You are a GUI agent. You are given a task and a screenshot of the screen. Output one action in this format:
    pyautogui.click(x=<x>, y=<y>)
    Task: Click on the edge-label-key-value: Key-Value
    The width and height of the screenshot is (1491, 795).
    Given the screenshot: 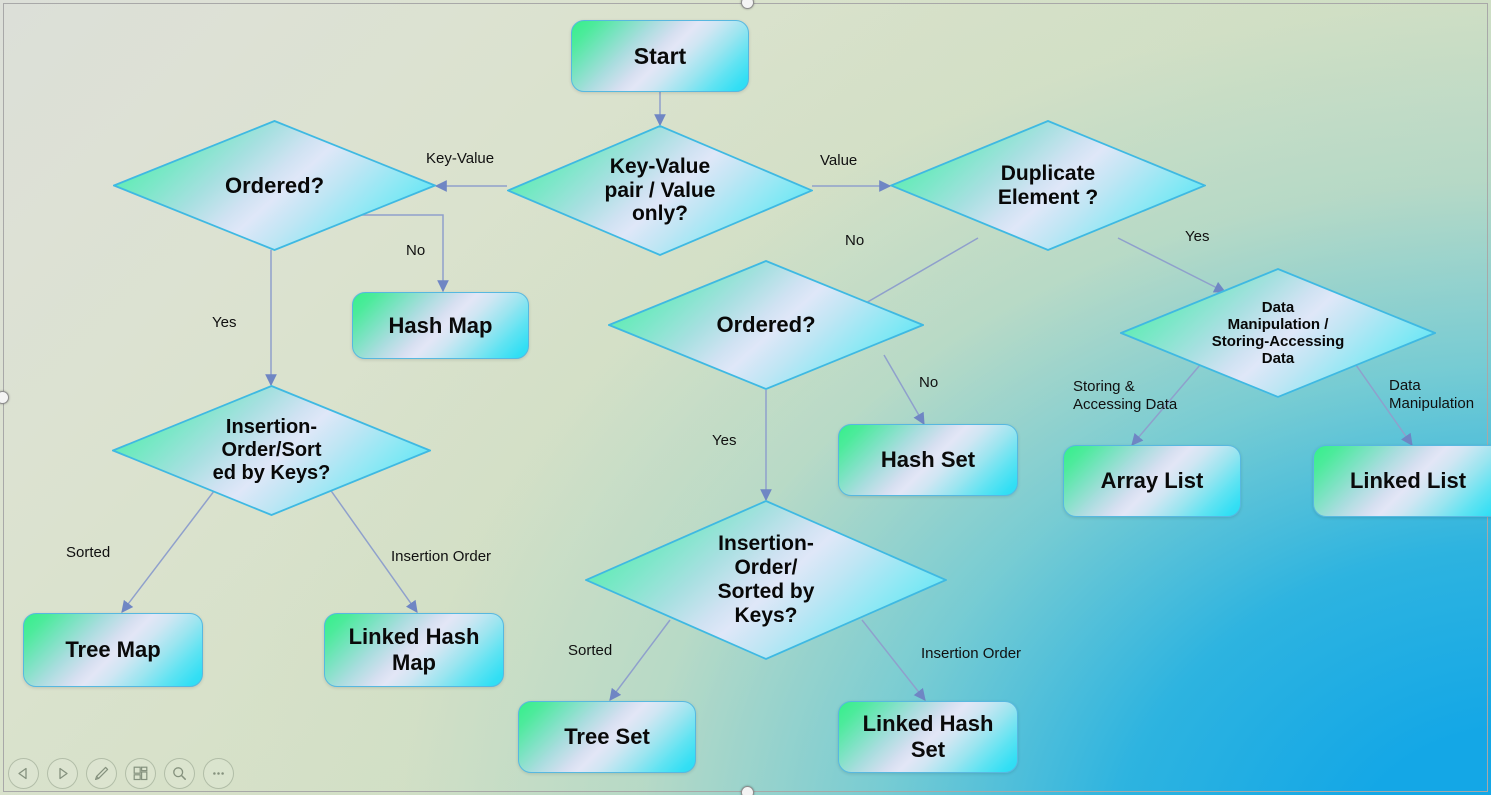 What is the action you would take?
    pyautogui.click(x=460, y=158)
    